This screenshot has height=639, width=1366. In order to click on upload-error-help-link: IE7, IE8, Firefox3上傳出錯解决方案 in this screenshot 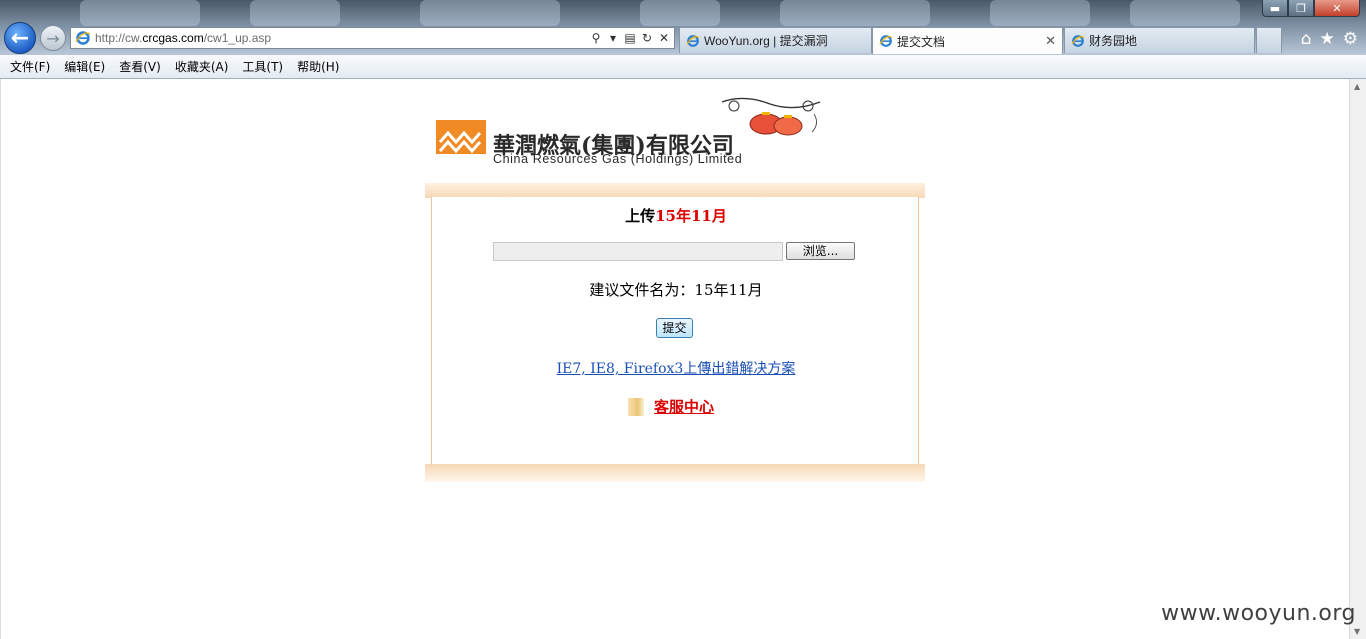, I will do `click(676, 368)`.